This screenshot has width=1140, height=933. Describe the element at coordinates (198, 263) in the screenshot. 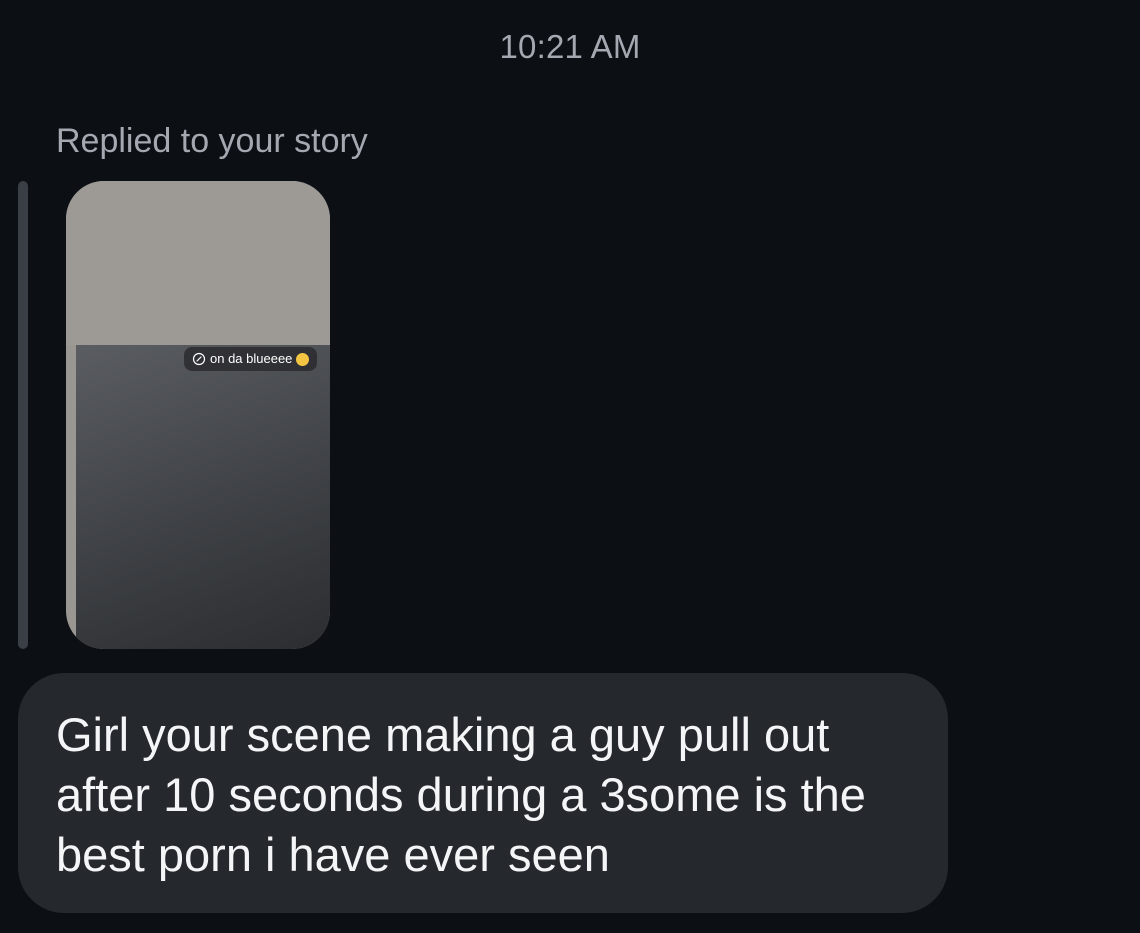

I see `story-background` at that location.